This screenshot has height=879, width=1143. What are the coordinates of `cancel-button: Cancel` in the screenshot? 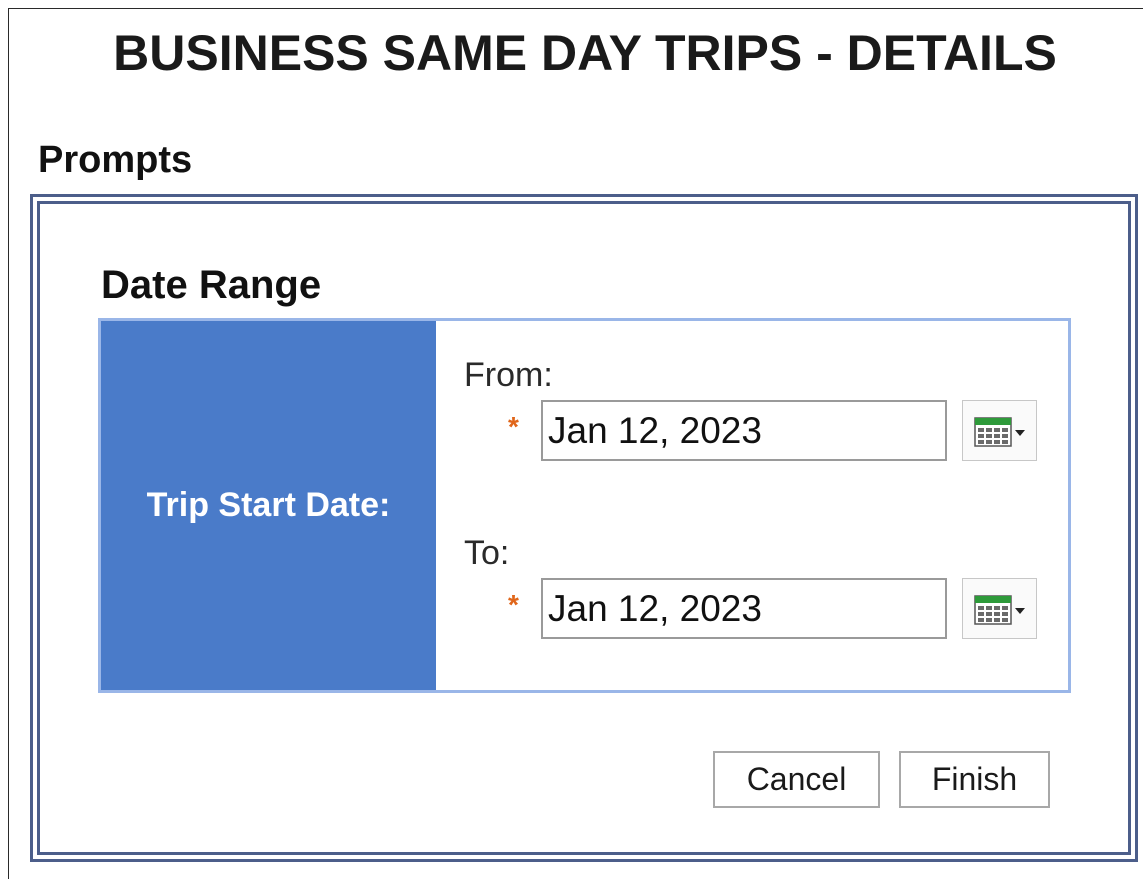 It's located at (796, 779).